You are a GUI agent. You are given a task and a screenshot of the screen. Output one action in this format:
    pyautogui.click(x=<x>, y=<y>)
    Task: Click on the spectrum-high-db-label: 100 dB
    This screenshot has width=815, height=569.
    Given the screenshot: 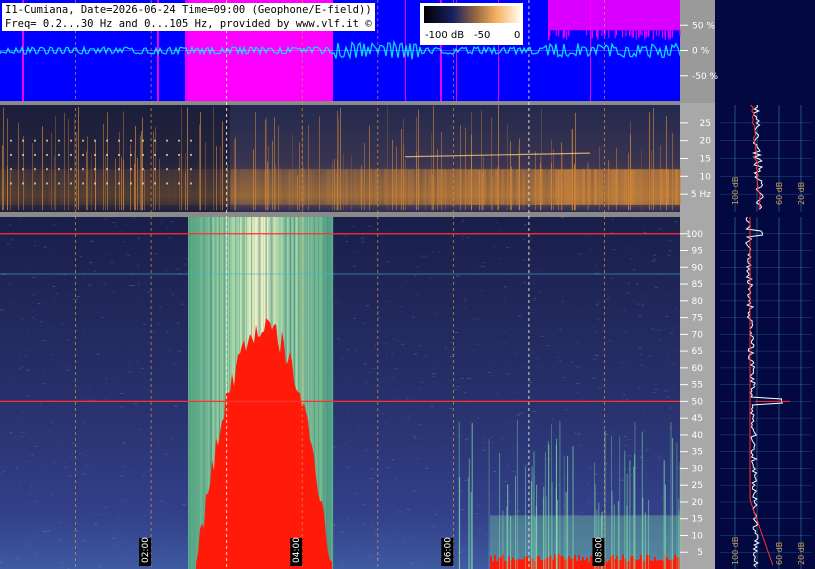 What is the action you would take?
    pyautogui.click(x=735, y=551)
    